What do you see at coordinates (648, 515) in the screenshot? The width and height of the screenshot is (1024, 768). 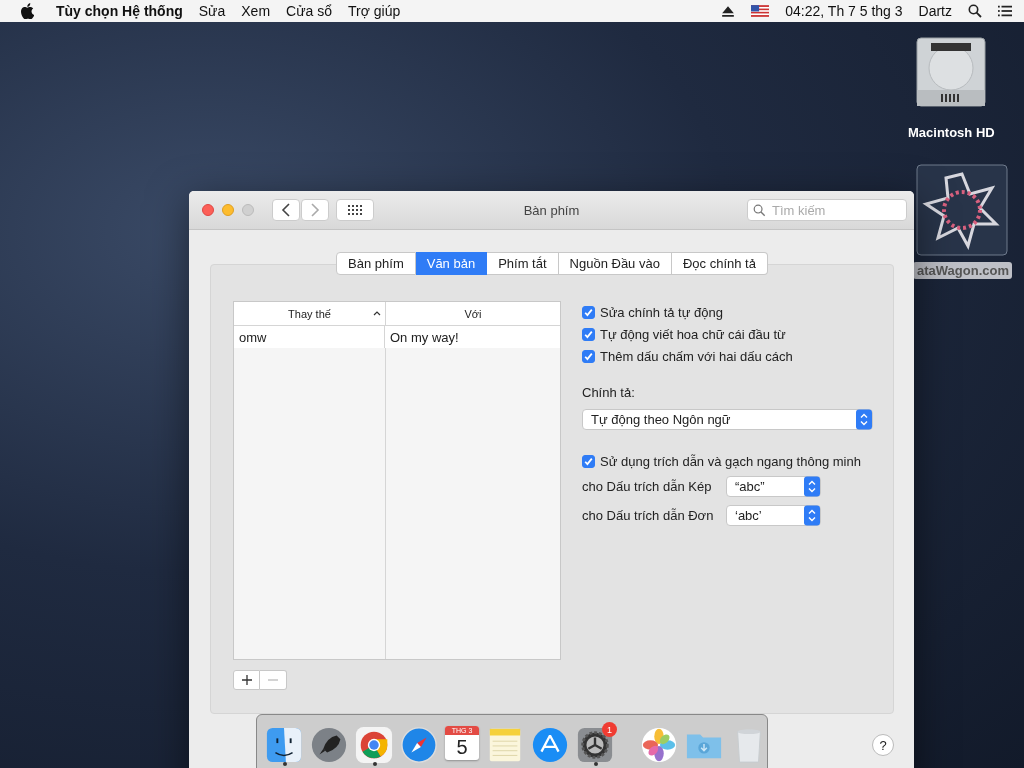 I see `quote-style-label: cho Dấu trích dẫn Đơn` at bounding box center [648, 515].